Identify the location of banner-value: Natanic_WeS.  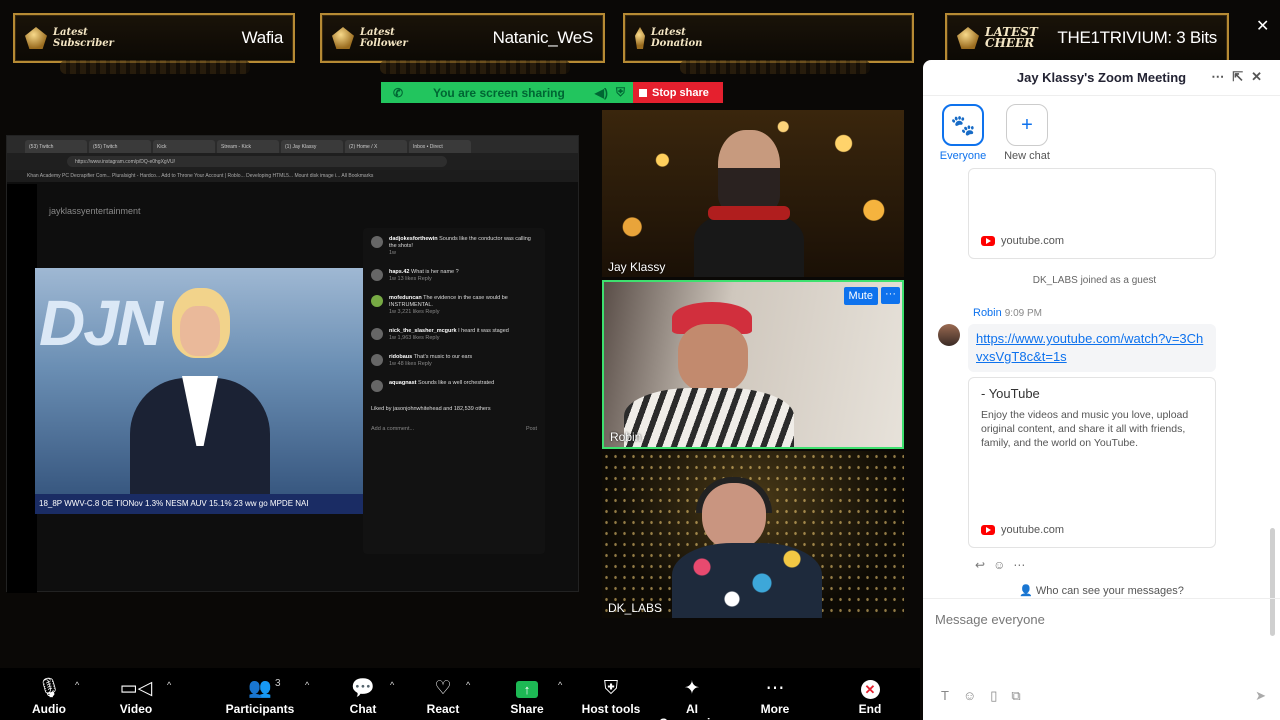
(543, 37).